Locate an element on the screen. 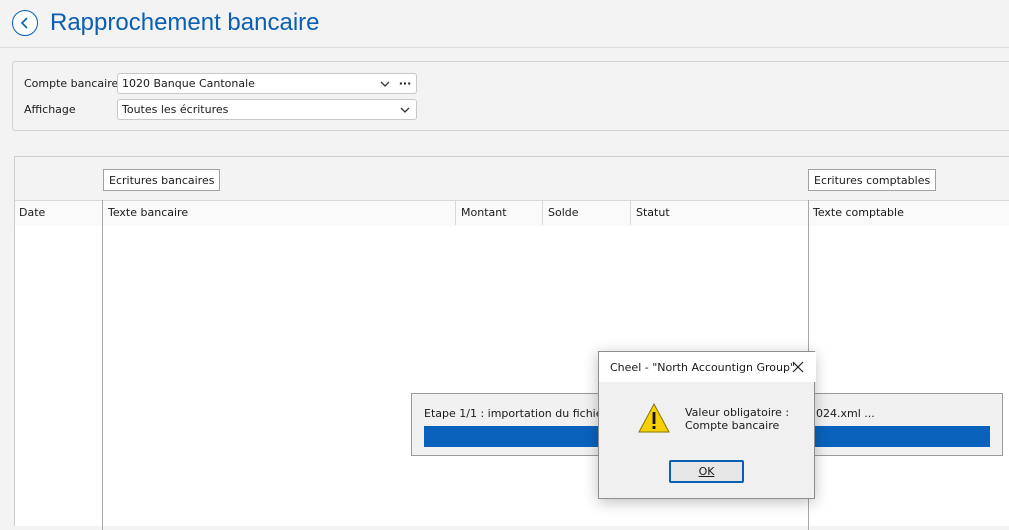 Image resolution: width=1009 pixels, height=530 pixels. ok-button-label: OK is located at coordinates (706, 471).